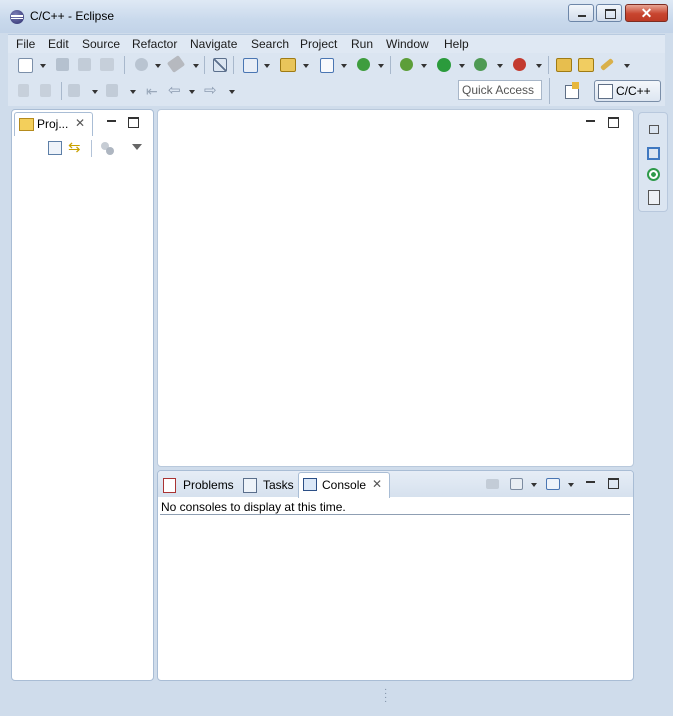 This screenshot has height=716, width=673. What do you see at coordinates (84, 64) in the screenshot?
I see `save-all-icon` at bounding box center [84, 64].